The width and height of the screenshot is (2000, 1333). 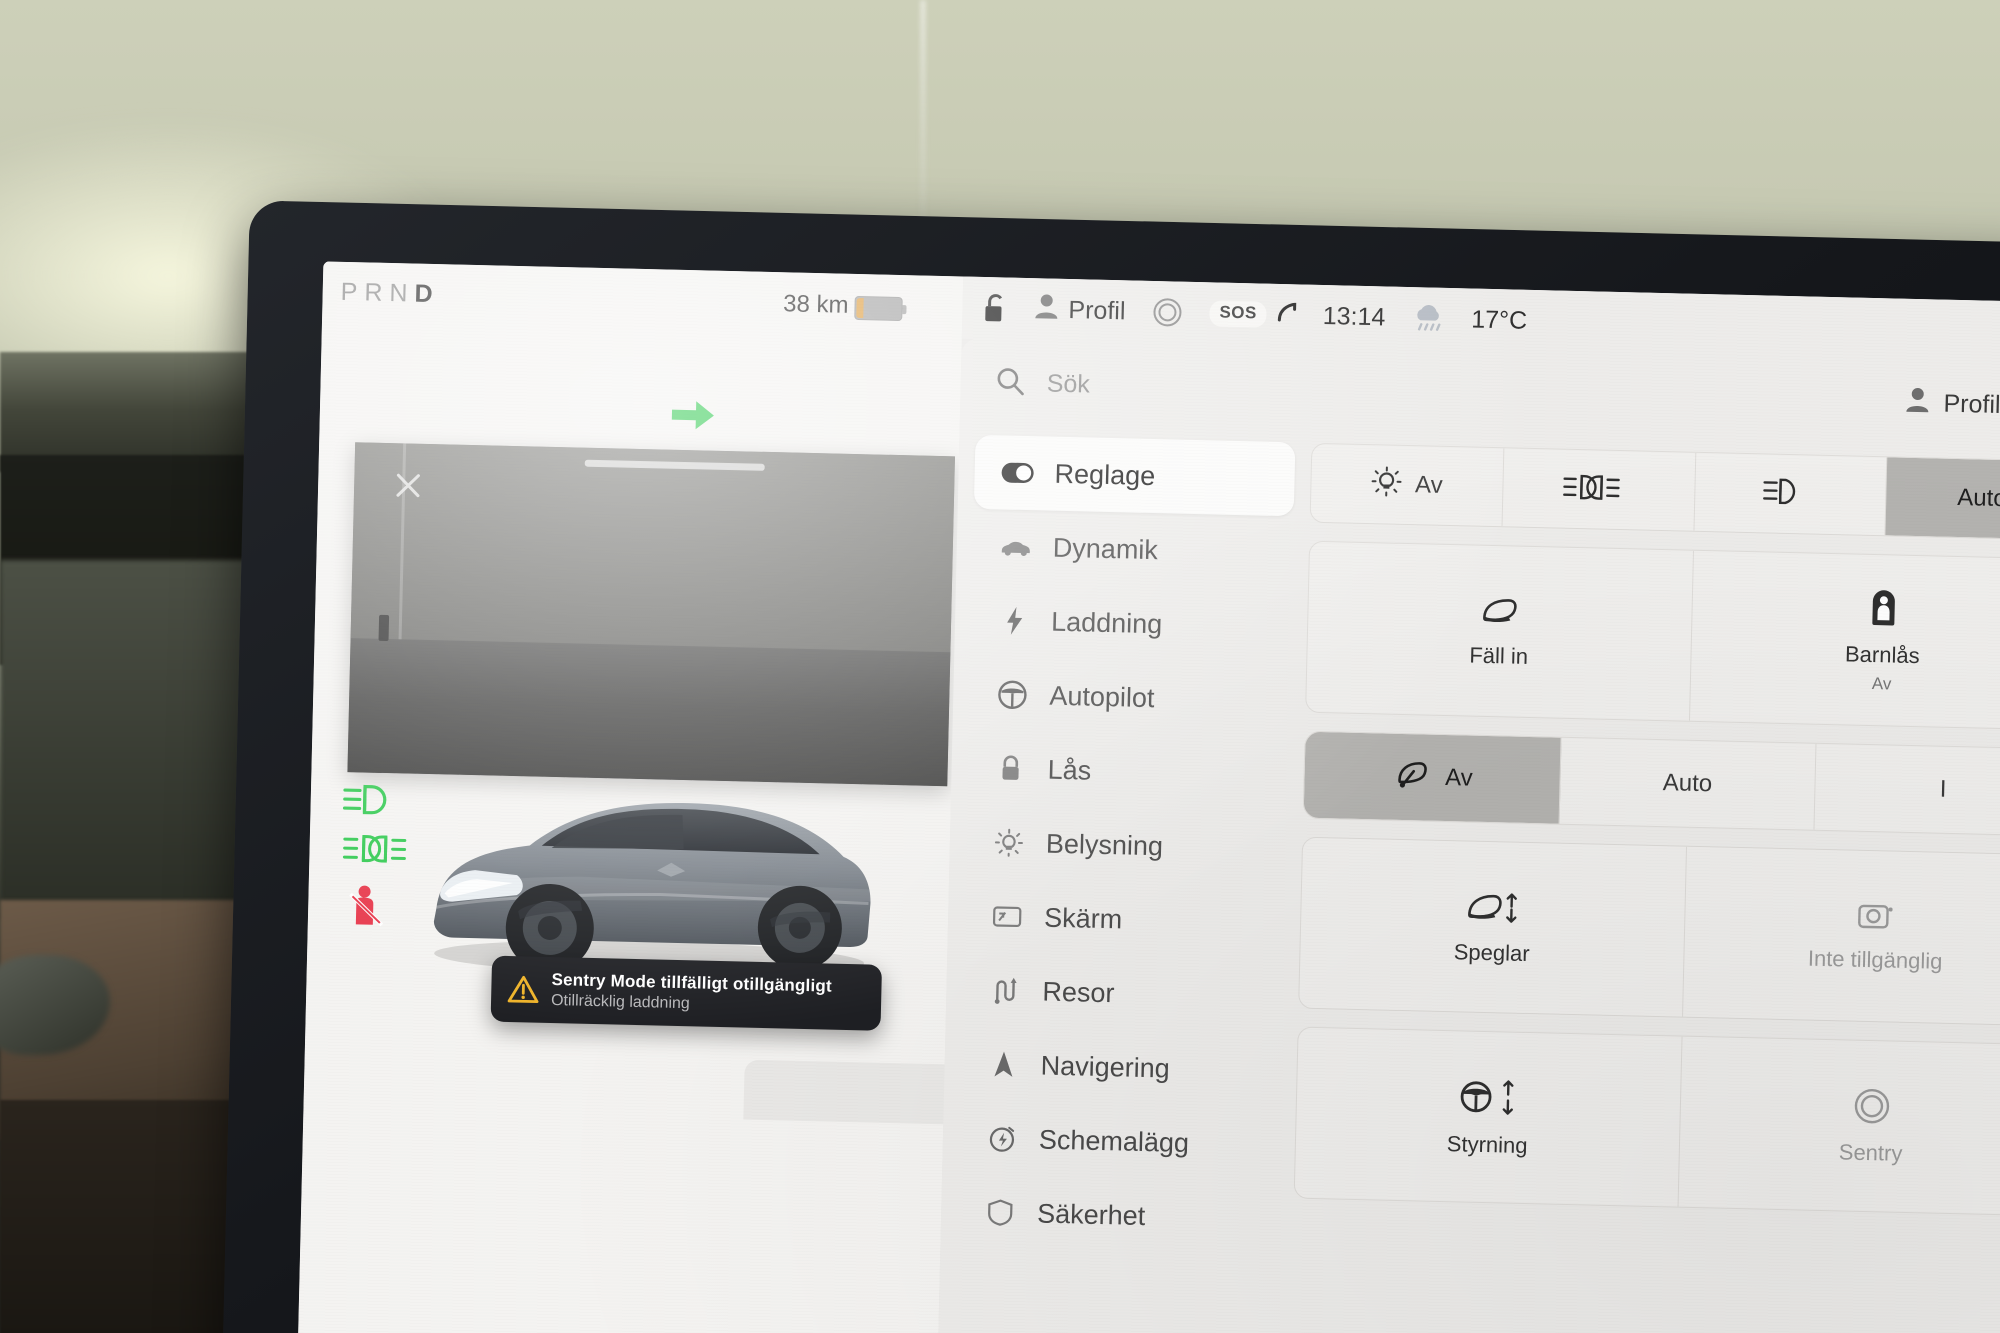 I want to click on sidebar-label: Navigering, so click(x=1105, y=1067).